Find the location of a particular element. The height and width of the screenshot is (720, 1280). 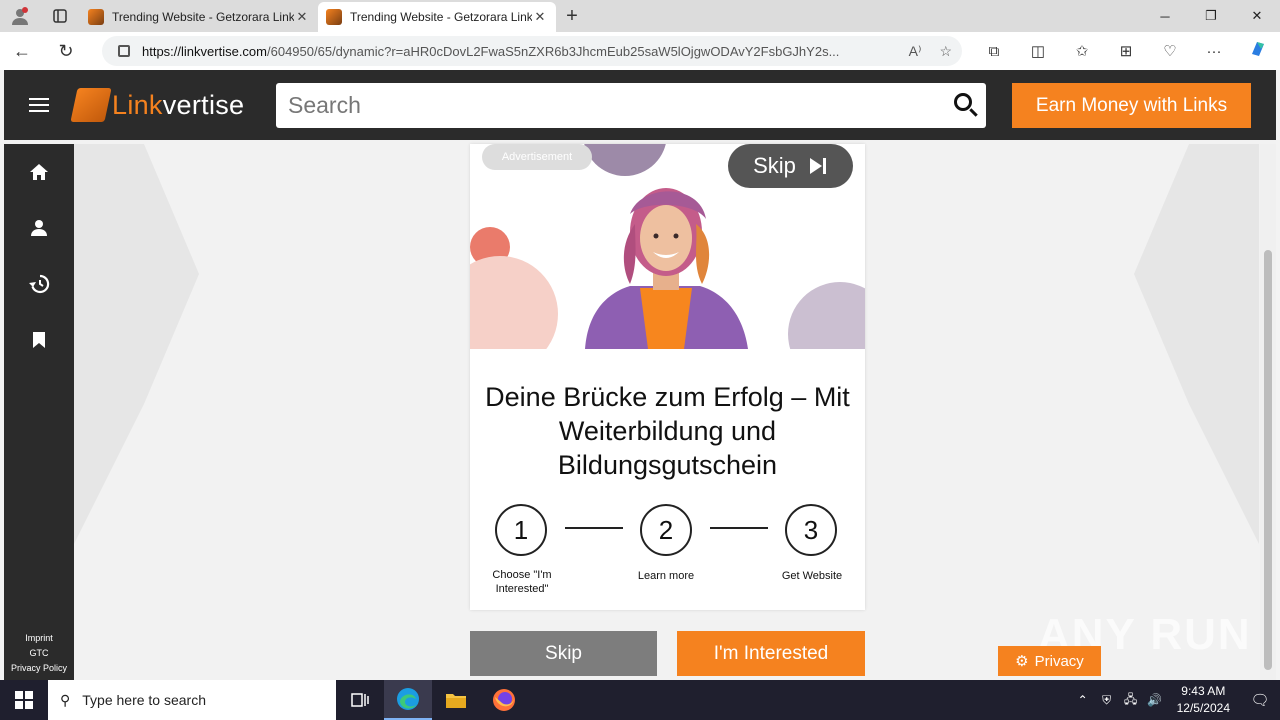

scrollbar-thumb is located at coordinates (1268, 460).